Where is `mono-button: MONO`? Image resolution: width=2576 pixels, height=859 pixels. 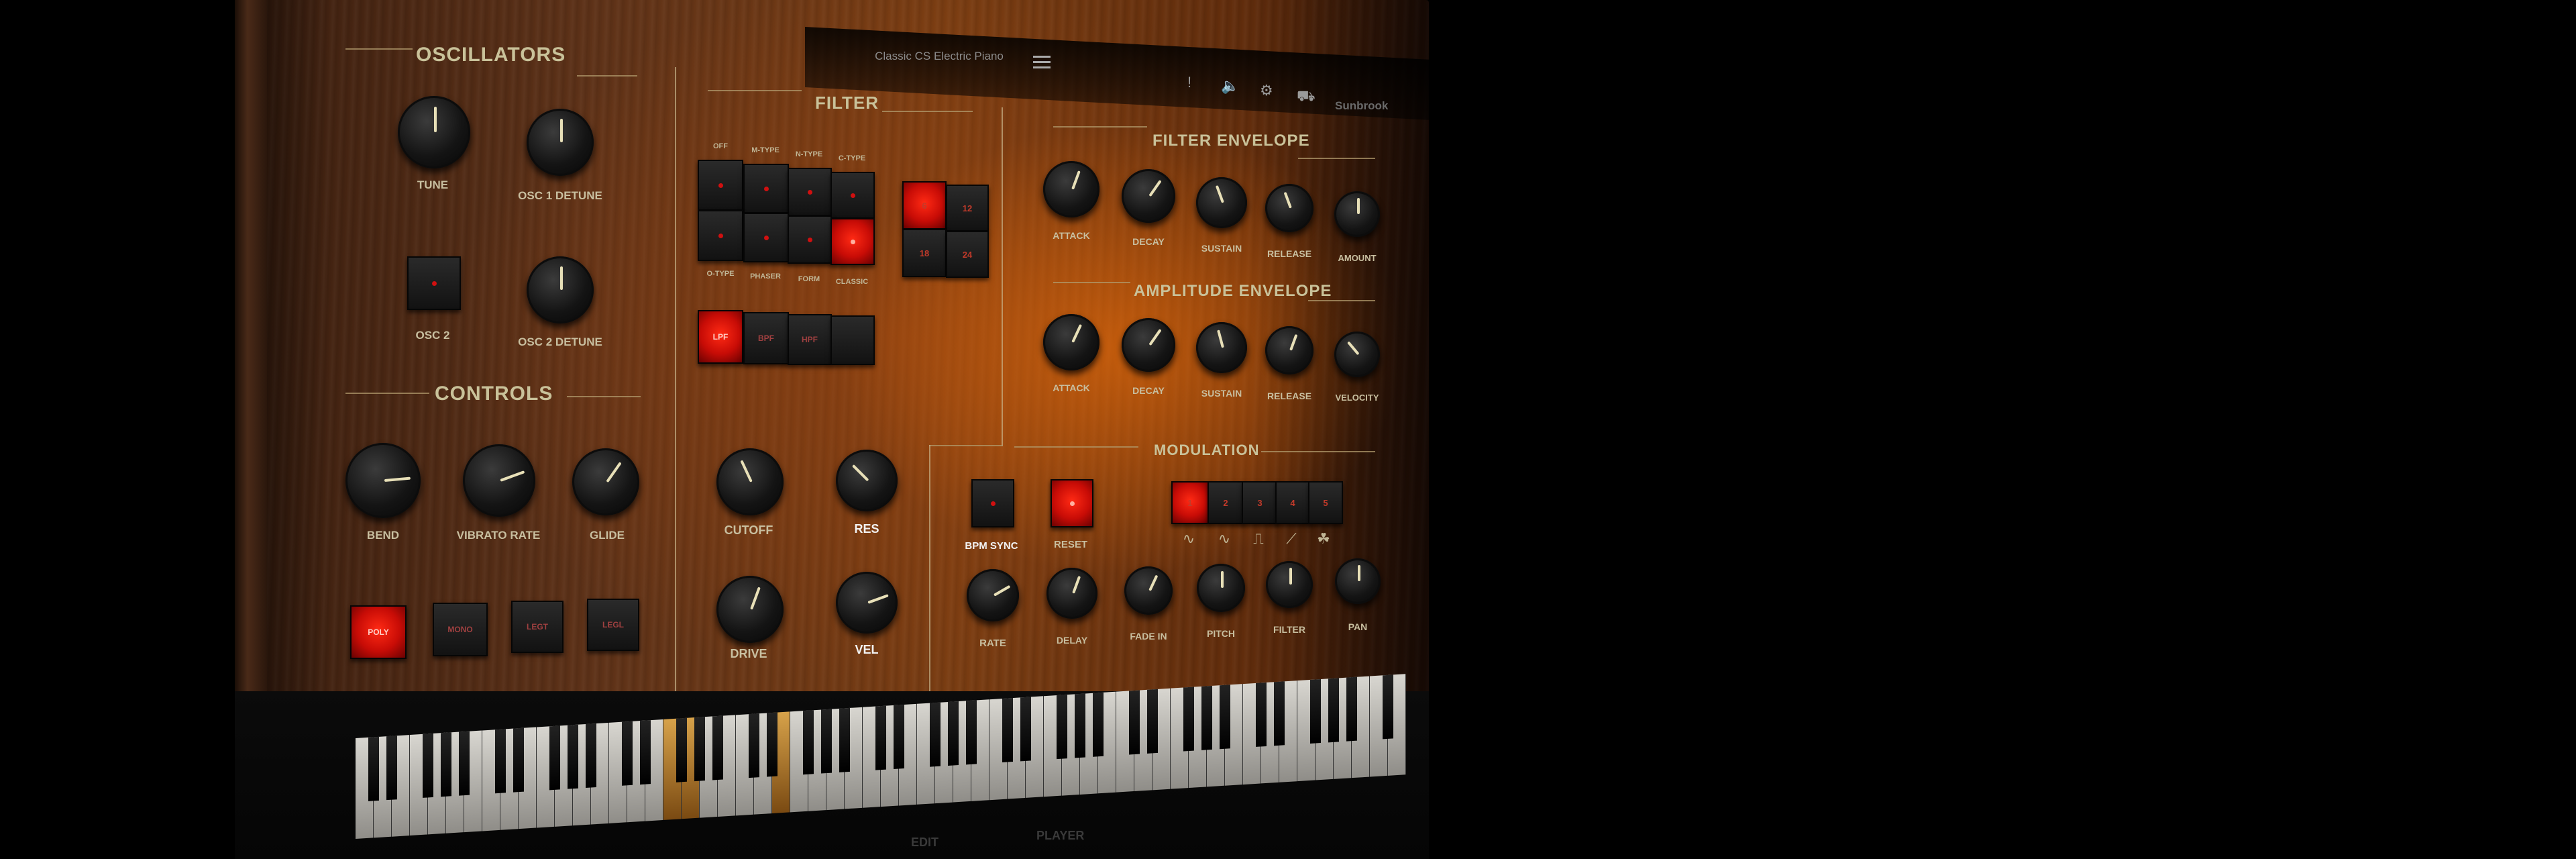
mono-button: MONO is located at coordinates (460, 630).